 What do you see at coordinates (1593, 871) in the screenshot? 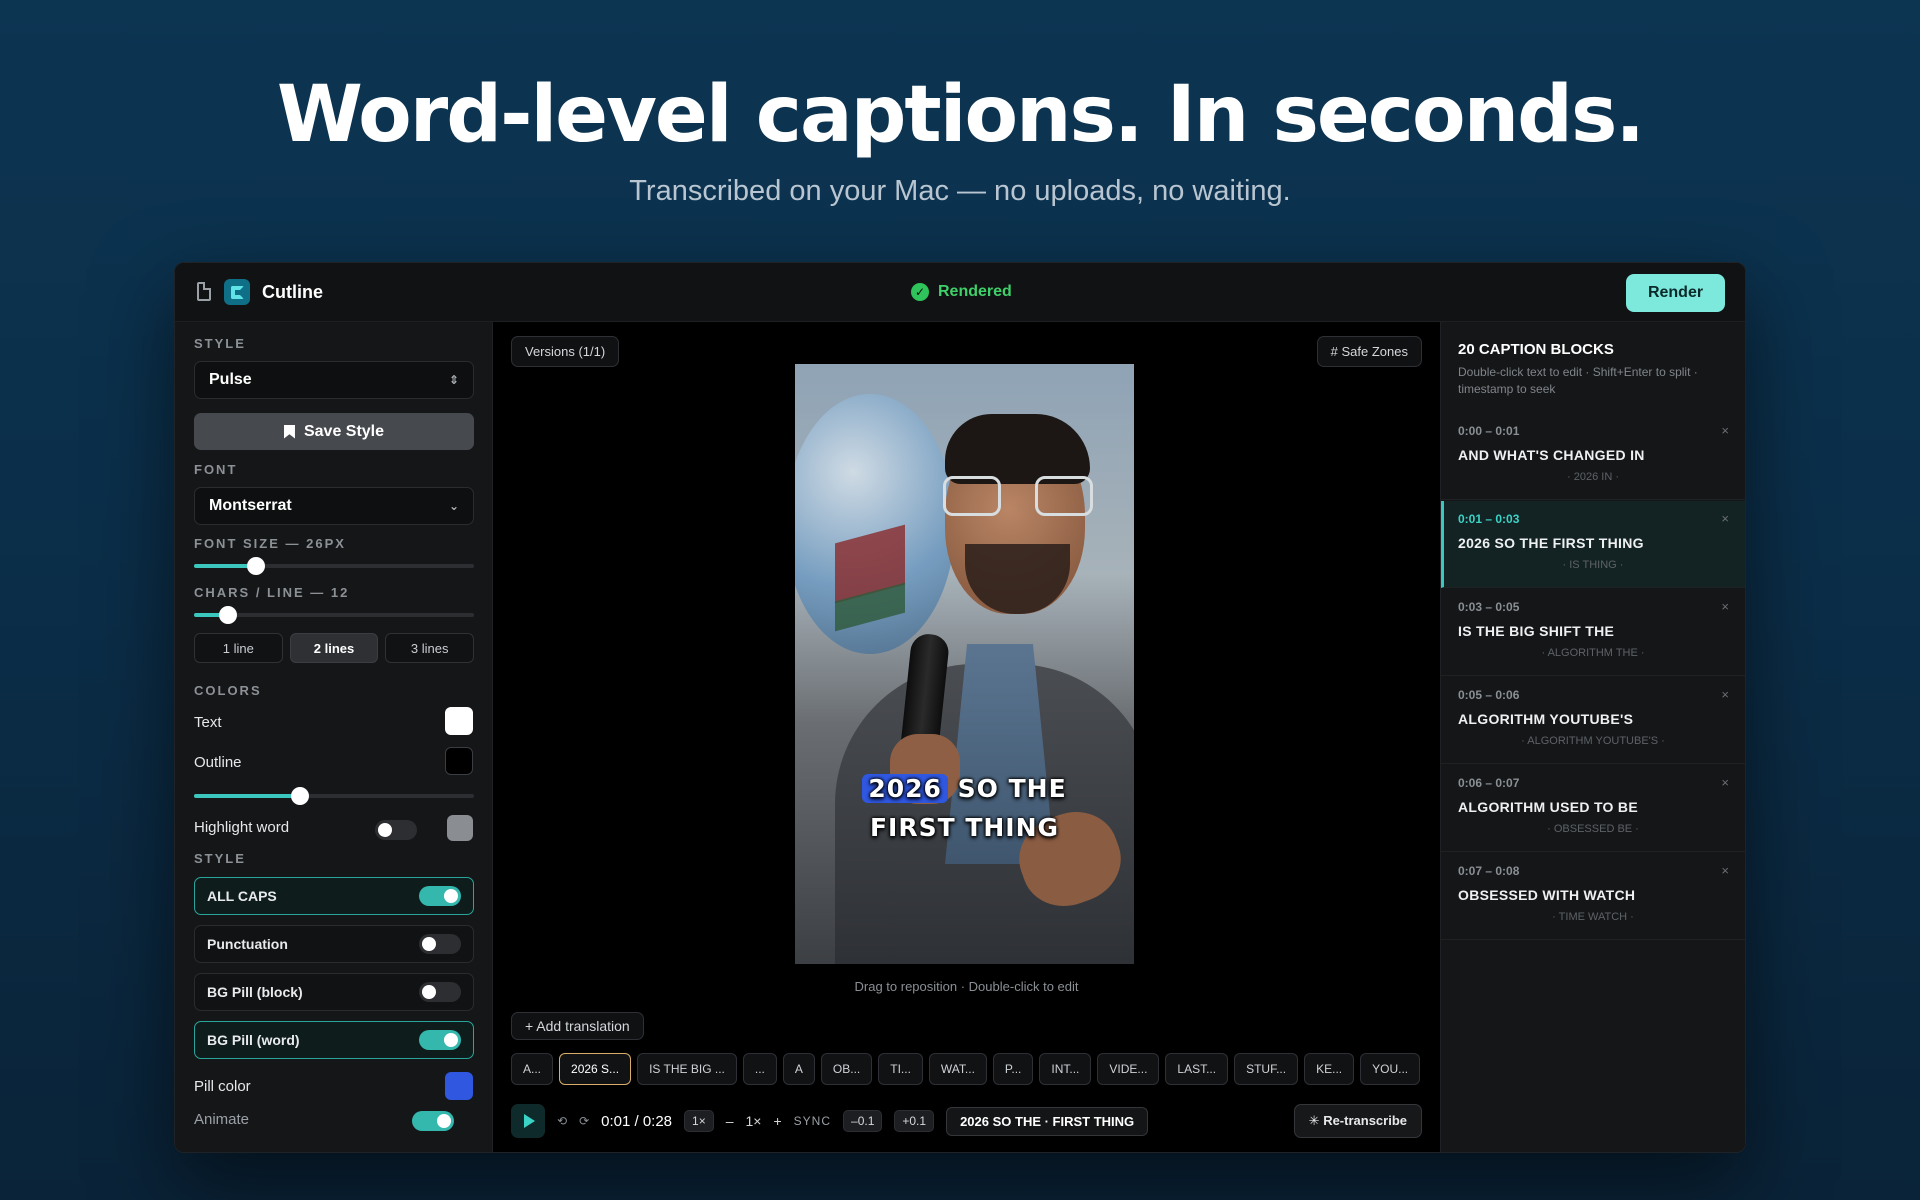
I see `caption-block-time: 0:07 – 0:08` at bounding box center [1593, 871].